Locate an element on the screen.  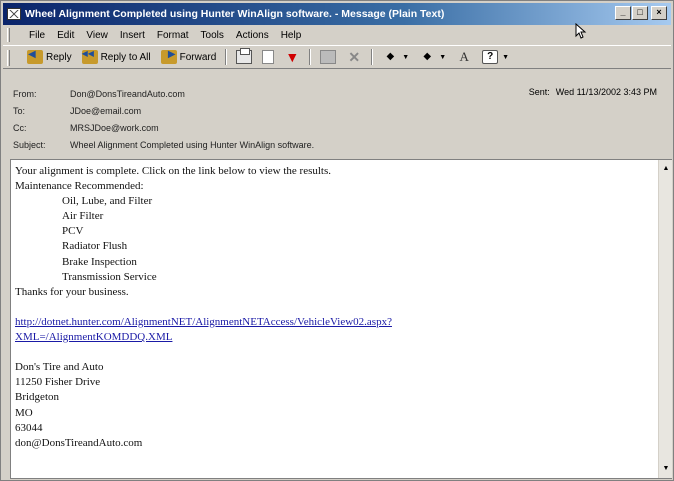
move-to-folder-button is located at coordinates (328, 57).